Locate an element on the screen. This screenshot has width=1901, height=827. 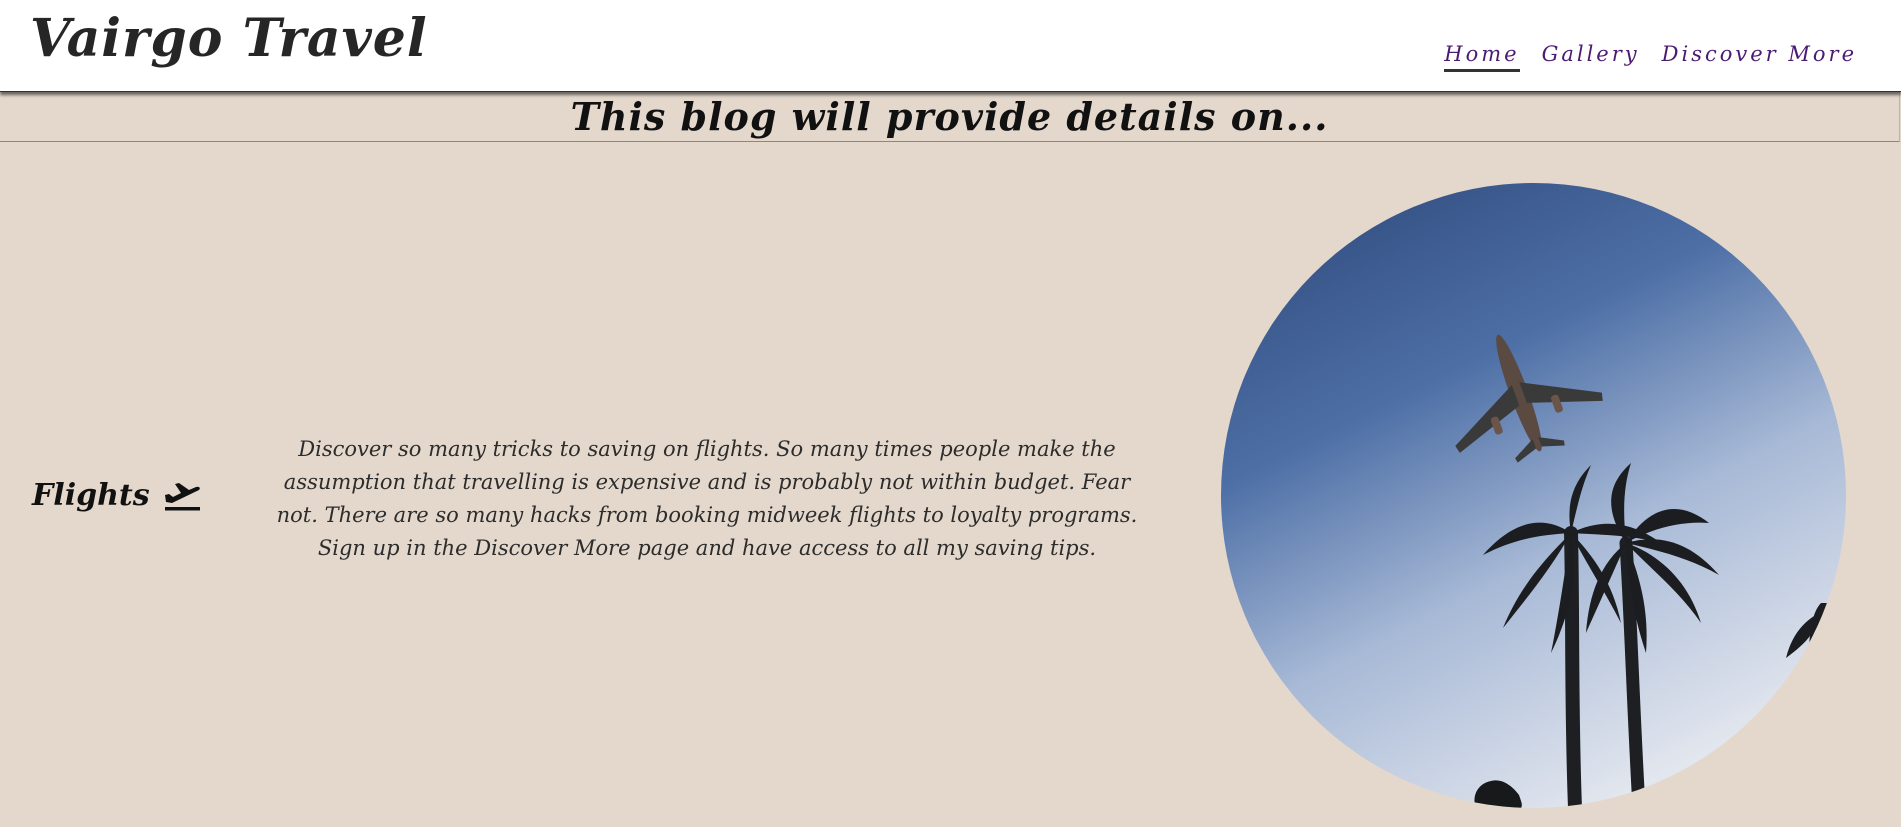
feature-title: Flights is located at coordinates (91, 495).